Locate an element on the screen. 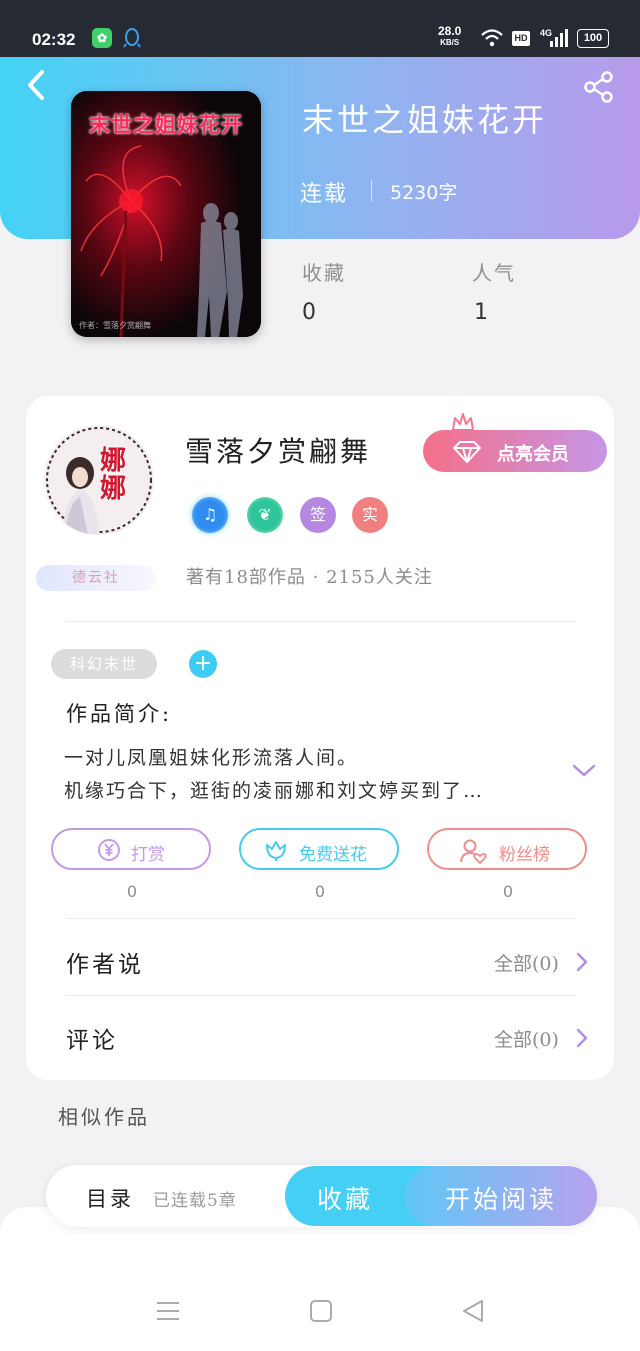 The width and height of the screenshot is (640, 1351). genre-tag: 科幻末世 is located at coordinates (104, 664).